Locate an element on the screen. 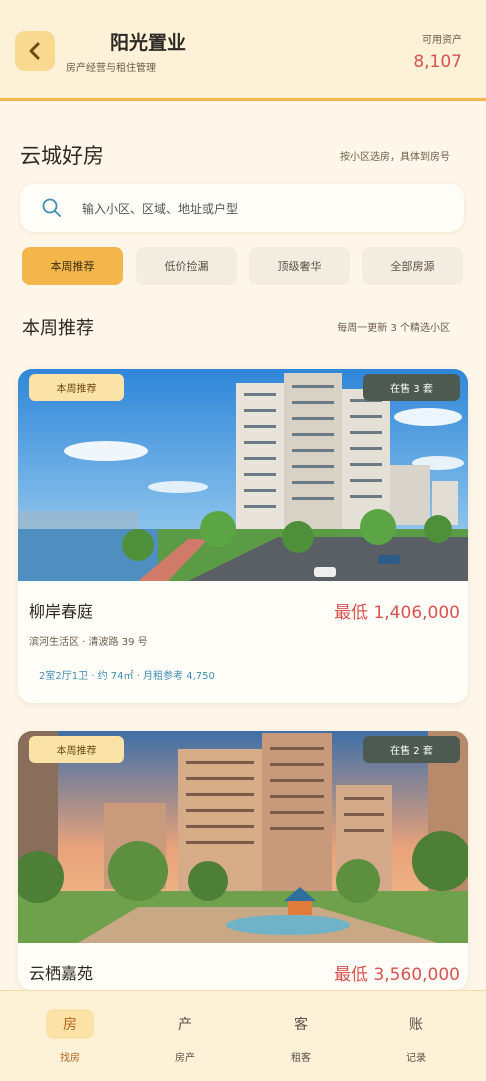  listing-price: 最低 1,406,000 is located at coordinates (397, 613).